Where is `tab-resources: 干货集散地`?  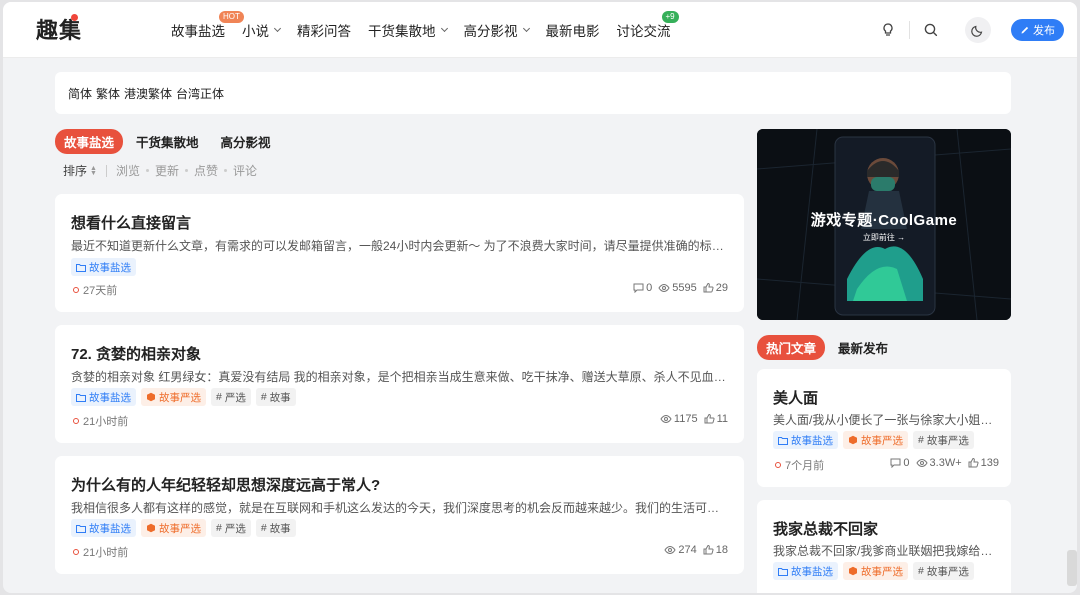
tab-resources: 干货集散地 is located at coordinates (167, 141).